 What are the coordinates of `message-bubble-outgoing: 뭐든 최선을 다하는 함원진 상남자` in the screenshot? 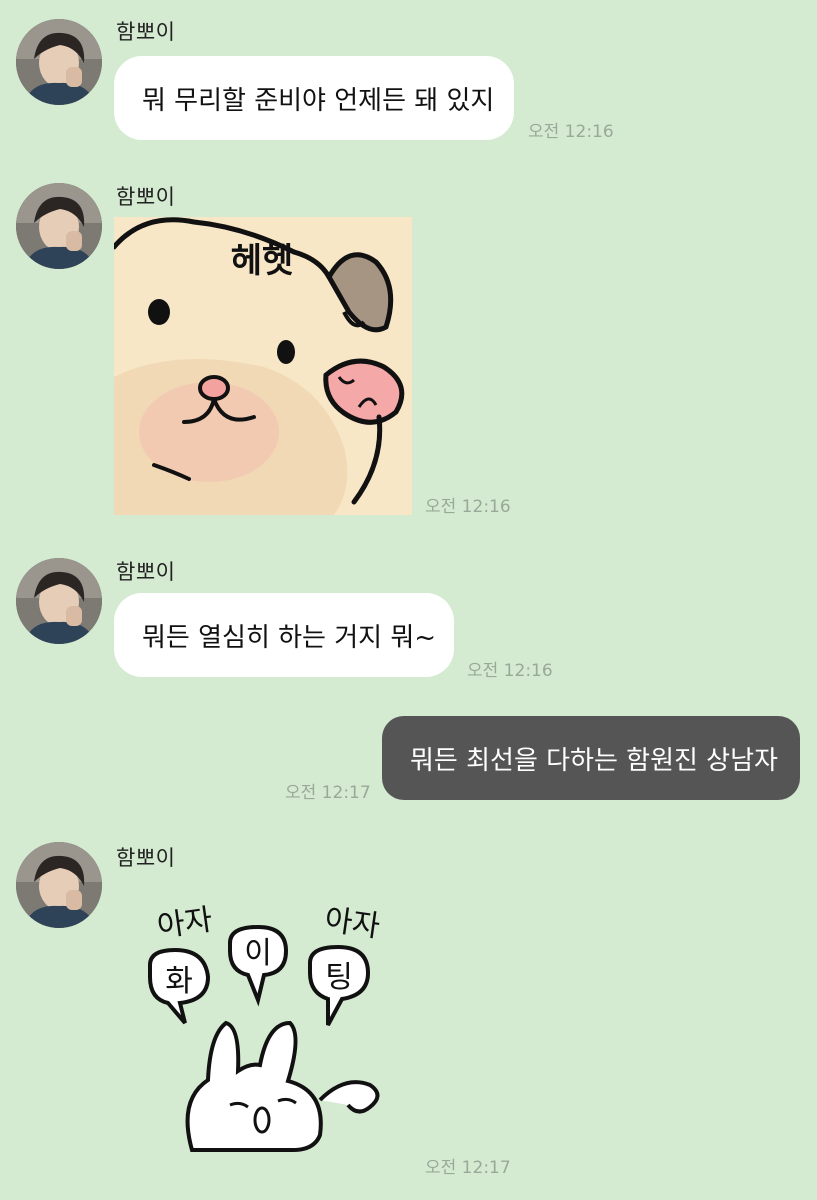 It's located at (591, 758).